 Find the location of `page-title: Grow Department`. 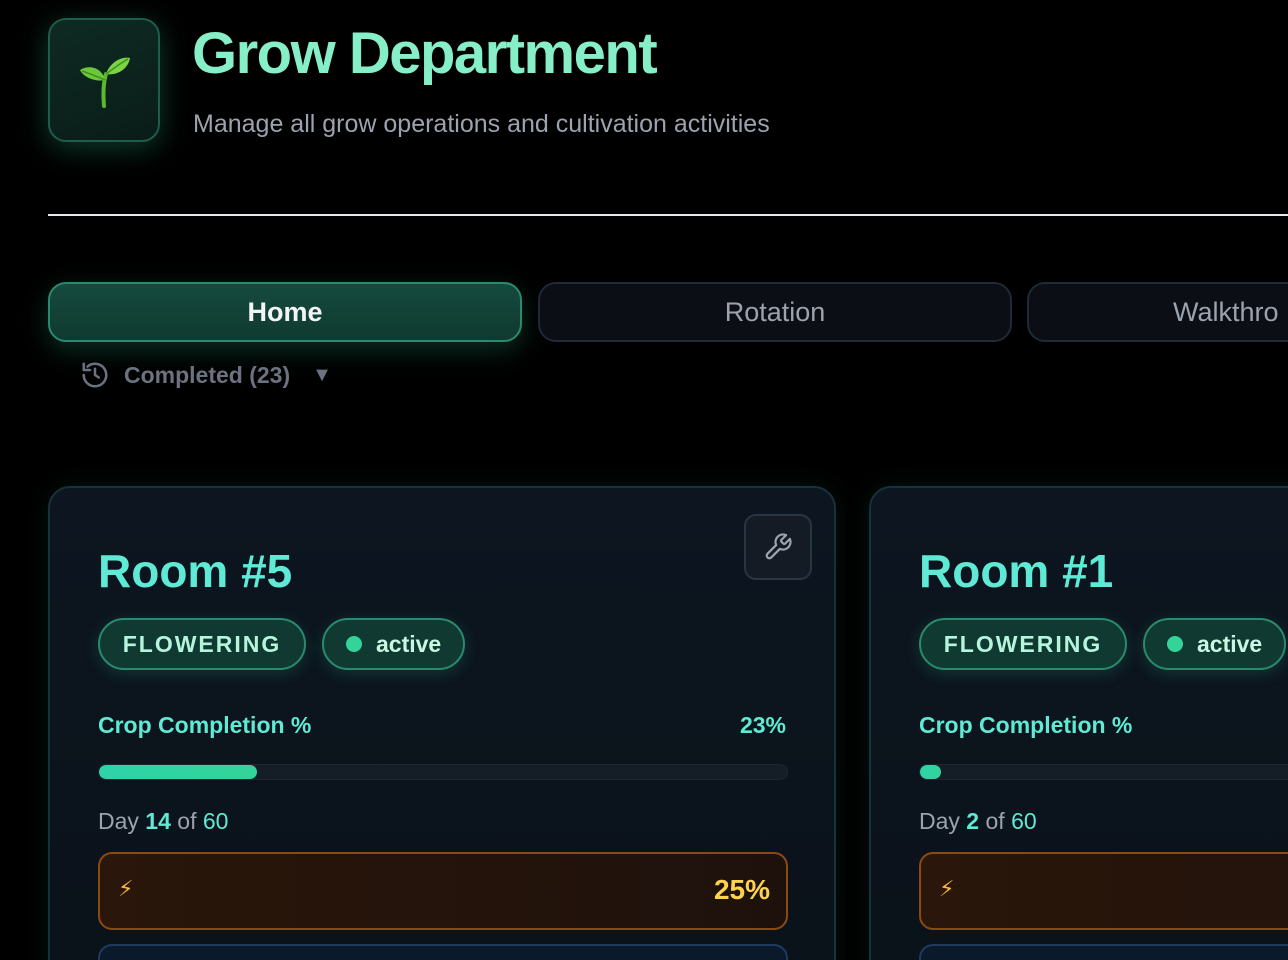

page-title: Grow Department is located at coordinates (425, 53).